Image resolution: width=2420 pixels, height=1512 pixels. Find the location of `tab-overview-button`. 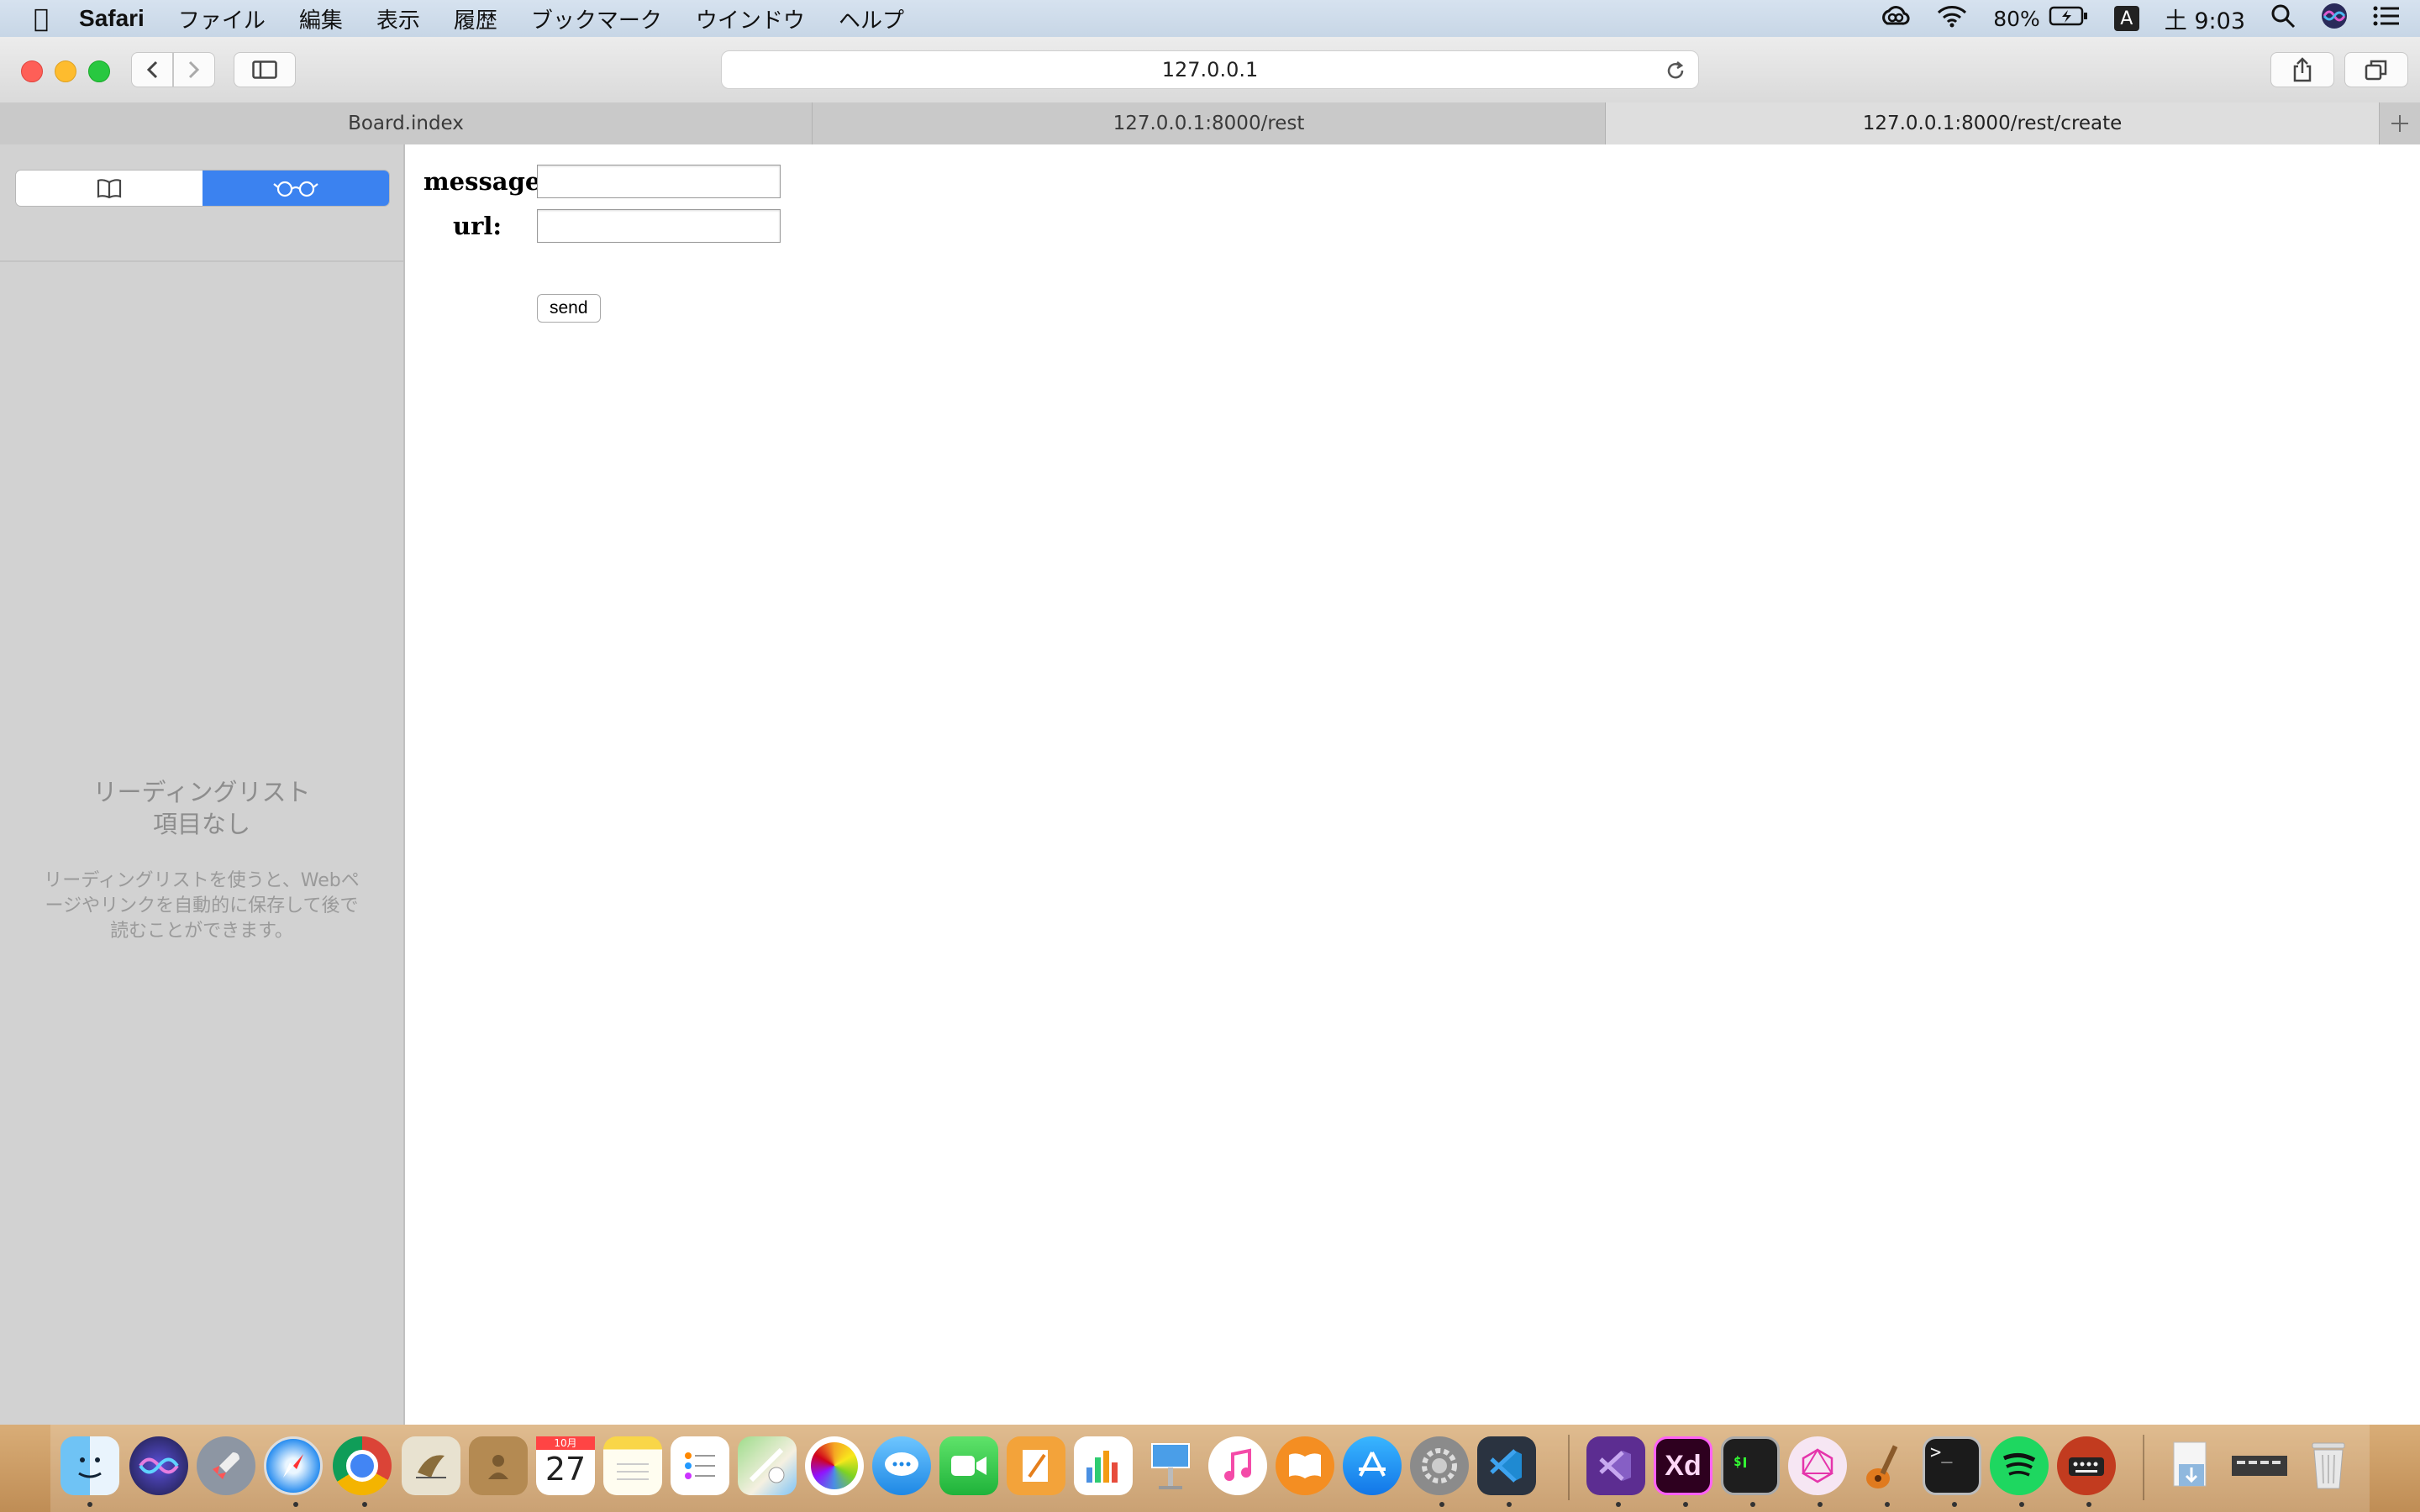

tab-overview-button is located at coordinates (2376, 69).